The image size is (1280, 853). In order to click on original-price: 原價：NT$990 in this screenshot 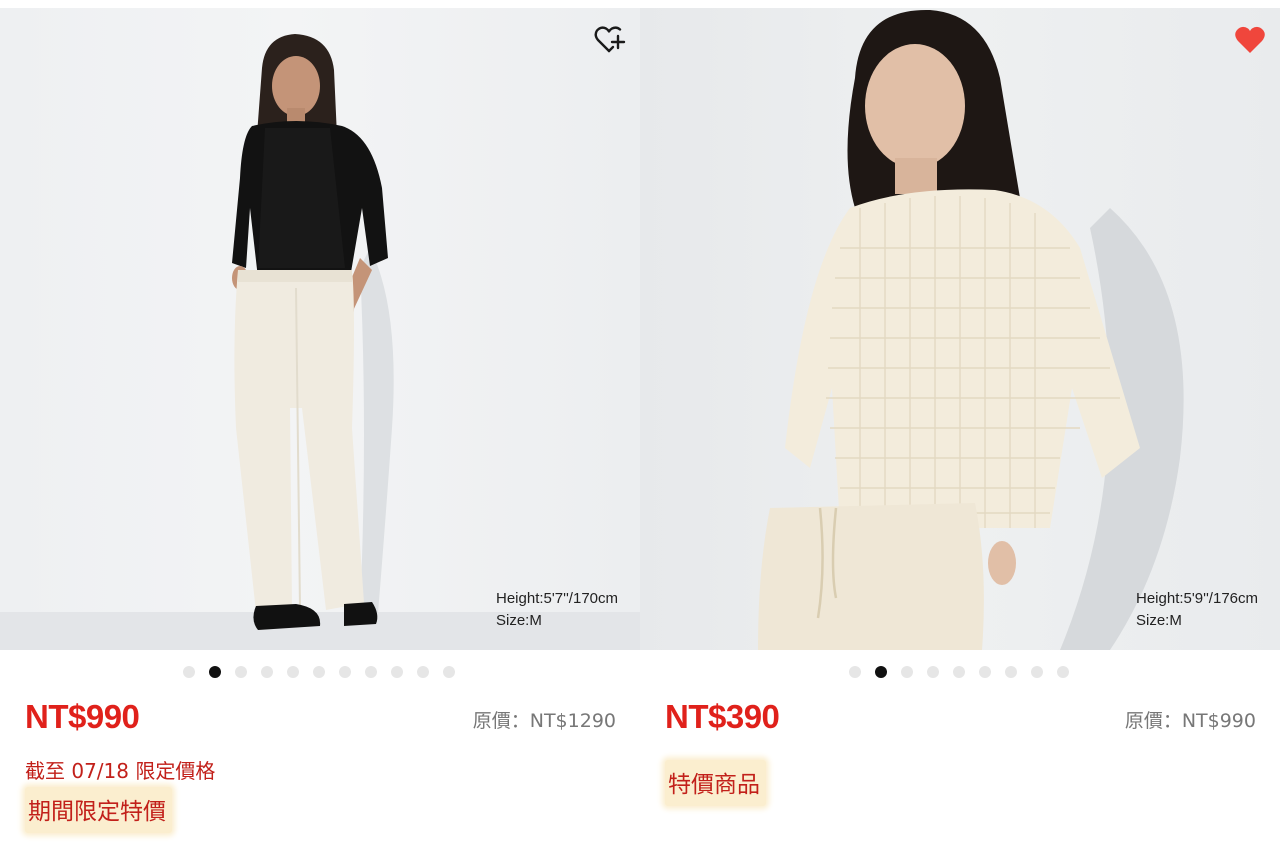, I will do `click(1190, 721)`.